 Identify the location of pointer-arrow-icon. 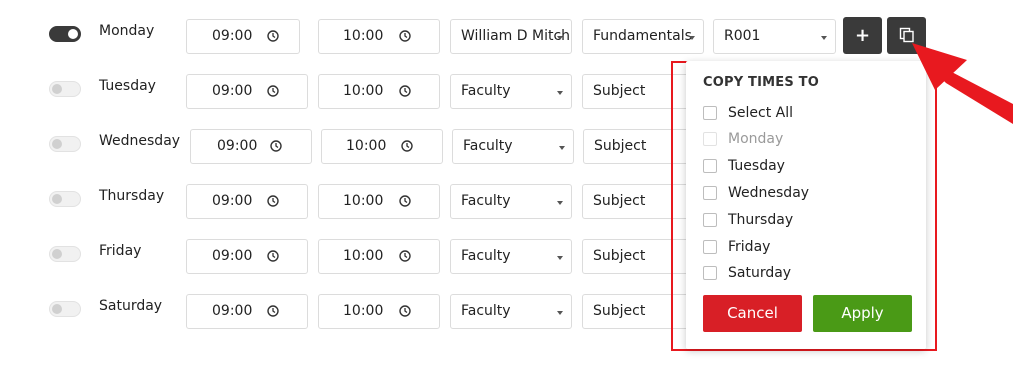
(962, 83).